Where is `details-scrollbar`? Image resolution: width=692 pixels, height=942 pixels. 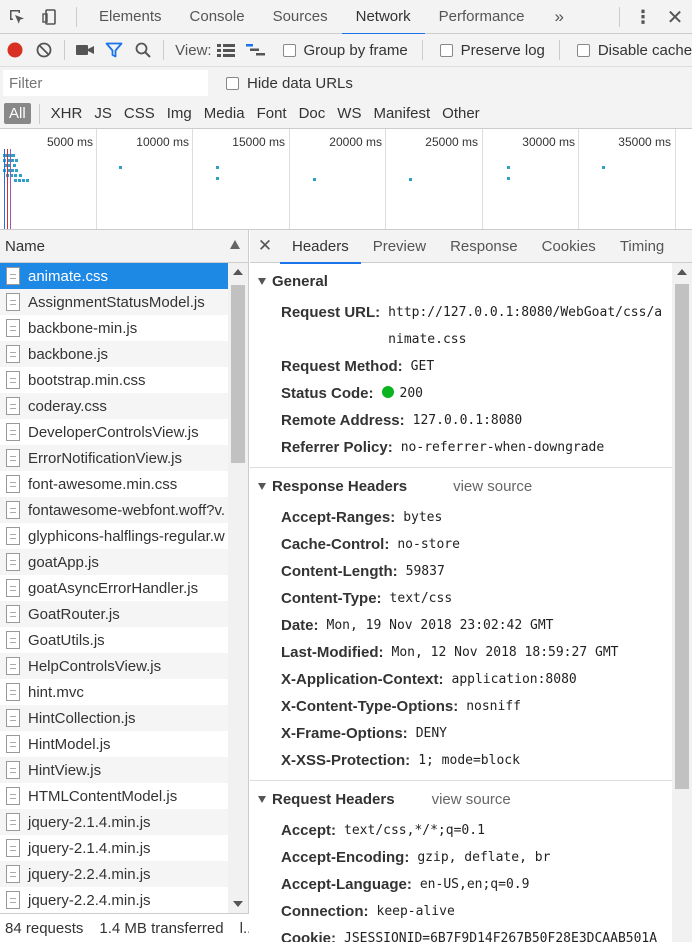 details-scrollbar is located at coordinates (682, 602).